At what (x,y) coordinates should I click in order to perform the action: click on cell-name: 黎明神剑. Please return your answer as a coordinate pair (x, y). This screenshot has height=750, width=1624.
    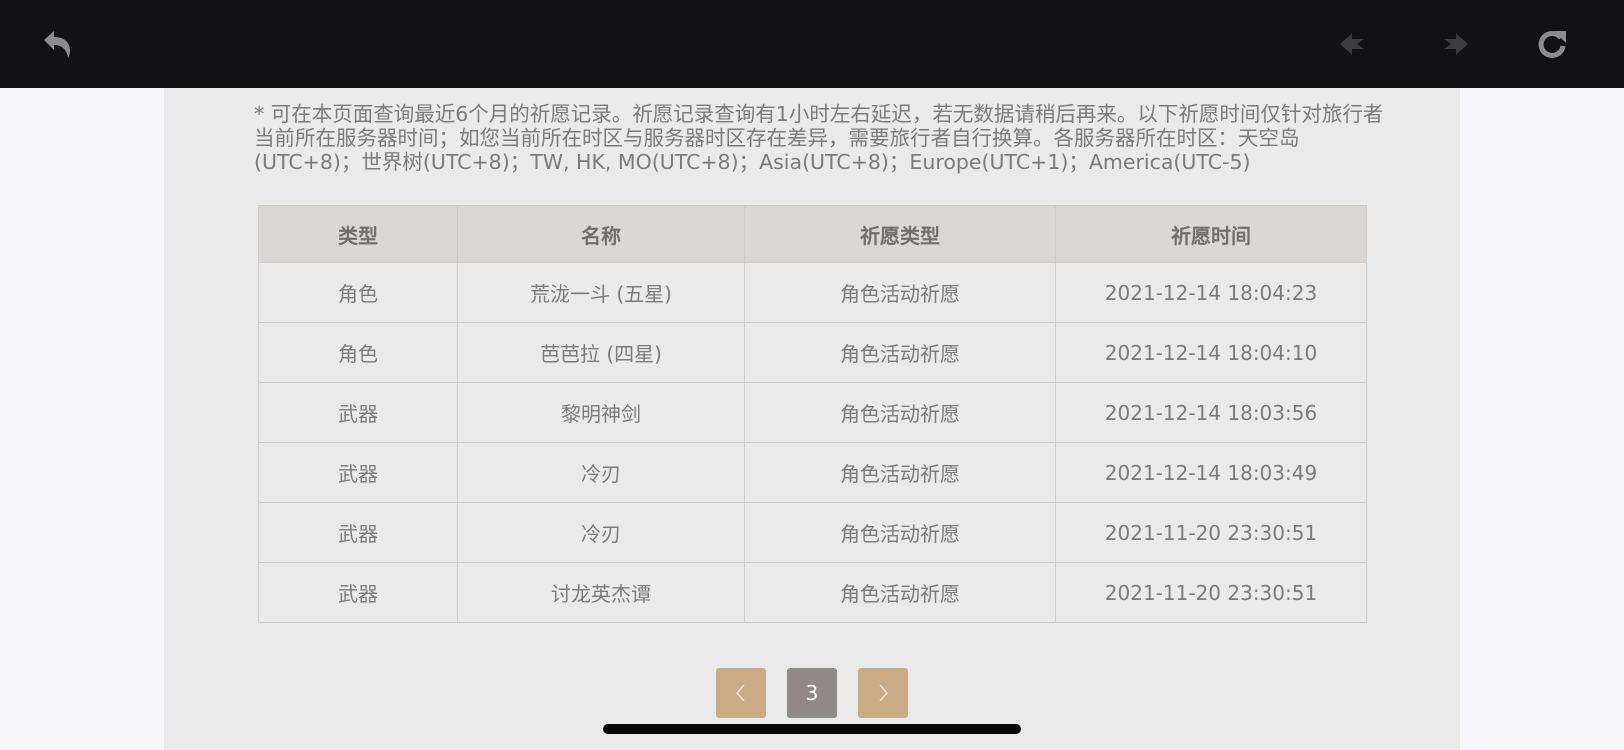
    Looking at the image, I should click on (601, 412).